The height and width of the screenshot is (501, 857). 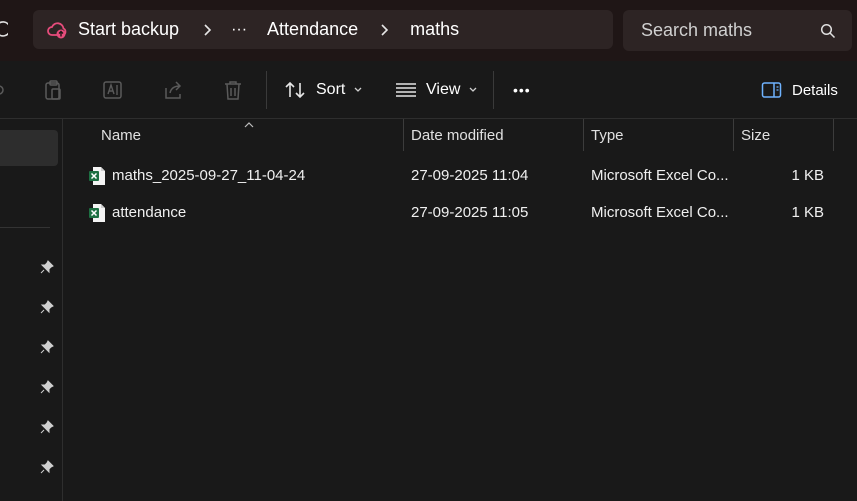 I want to click on cloud-backup-icon, so click(x=58, y=30).